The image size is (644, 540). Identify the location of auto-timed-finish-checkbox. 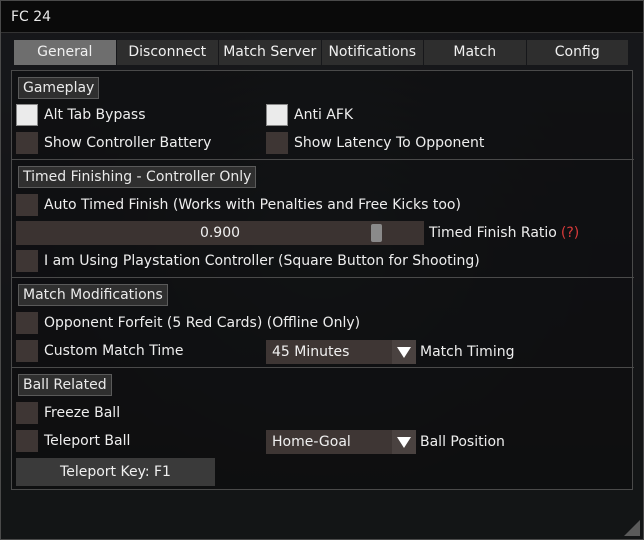
(27, 205).